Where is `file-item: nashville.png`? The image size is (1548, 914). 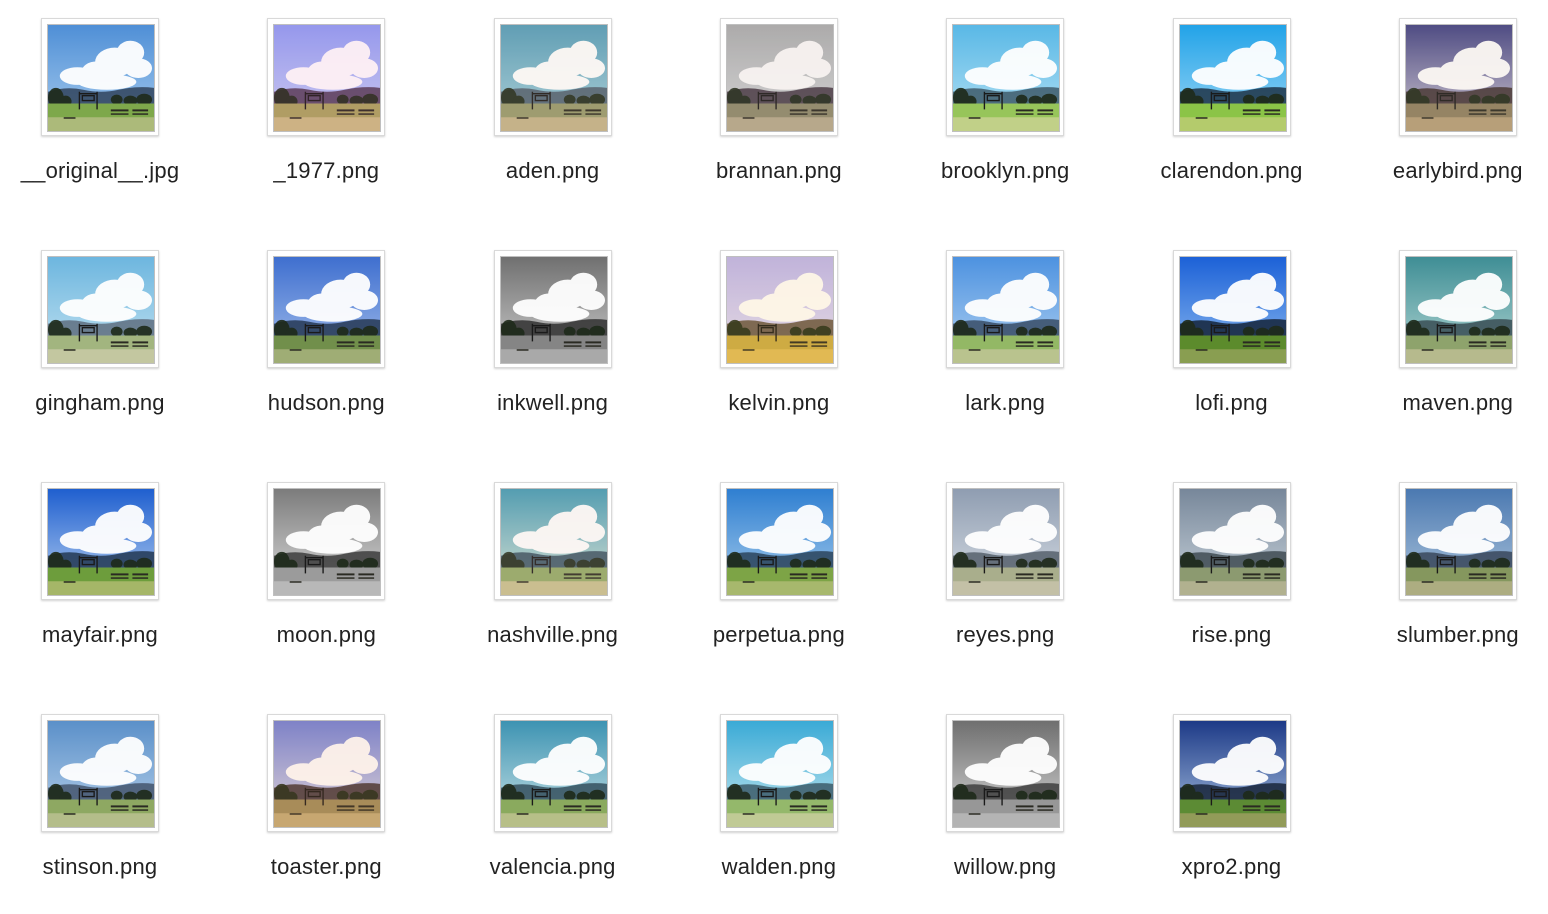 file-item: nashville.png is located at coordinates (553, 582).